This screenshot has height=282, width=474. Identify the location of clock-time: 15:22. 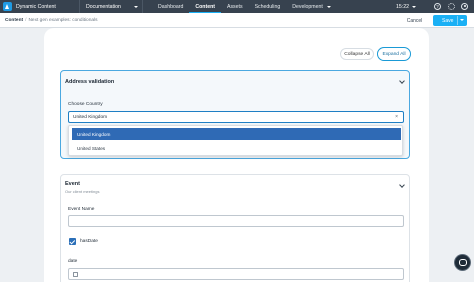
(402, 6).